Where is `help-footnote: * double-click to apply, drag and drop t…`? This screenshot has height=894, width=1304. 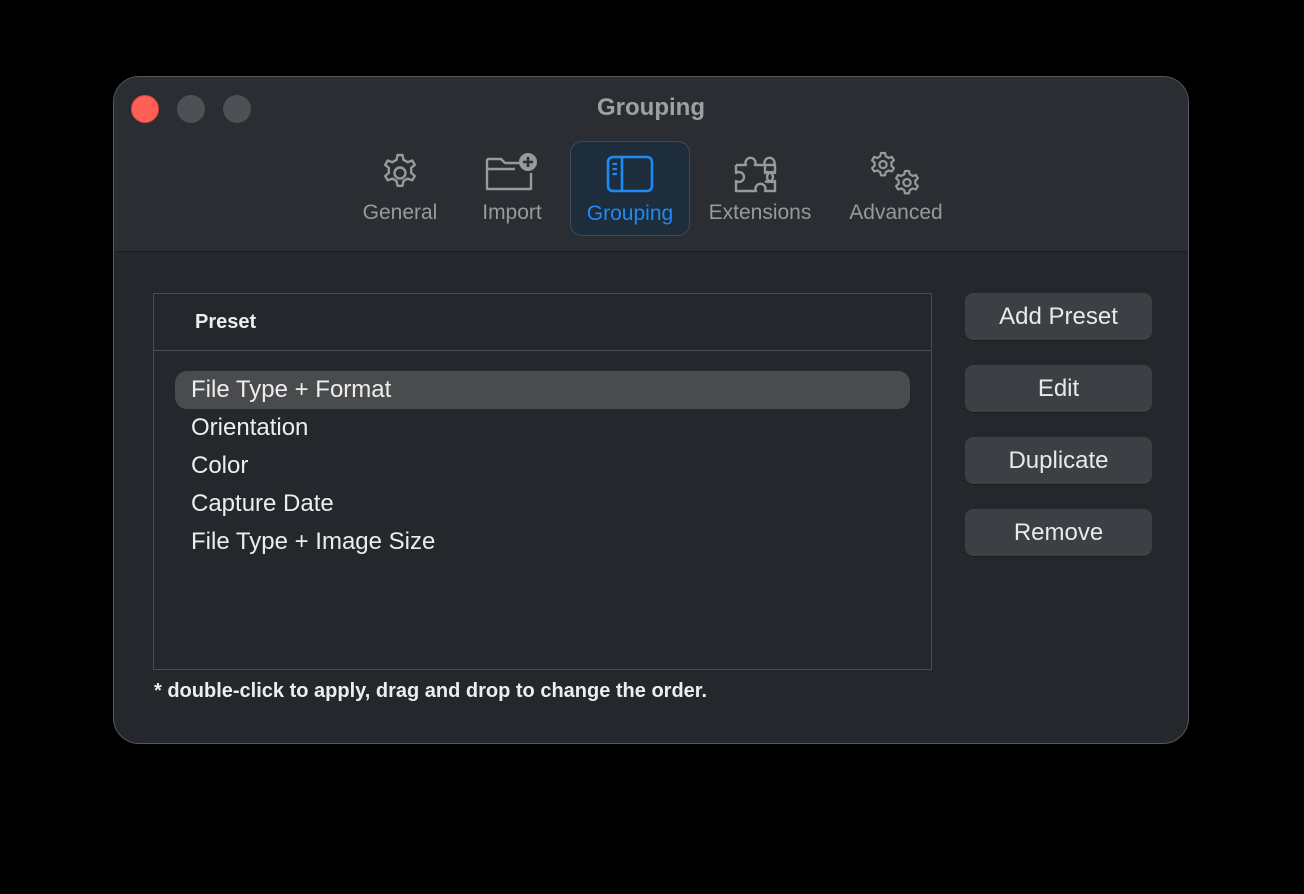 help-footnote: * double-click to apply, drag and drop t… is located at coordinates (431, 691).